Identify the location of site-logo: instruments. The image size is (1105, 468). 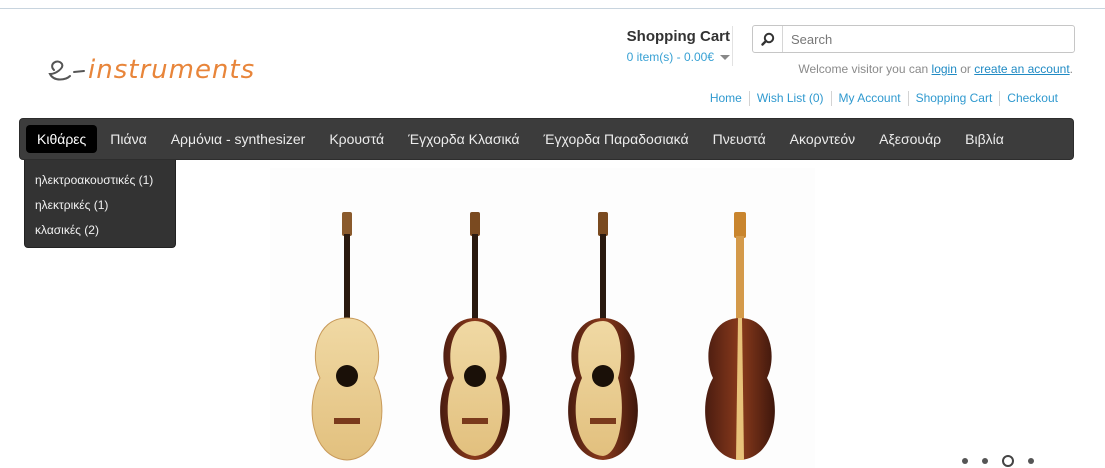
(159, 70).